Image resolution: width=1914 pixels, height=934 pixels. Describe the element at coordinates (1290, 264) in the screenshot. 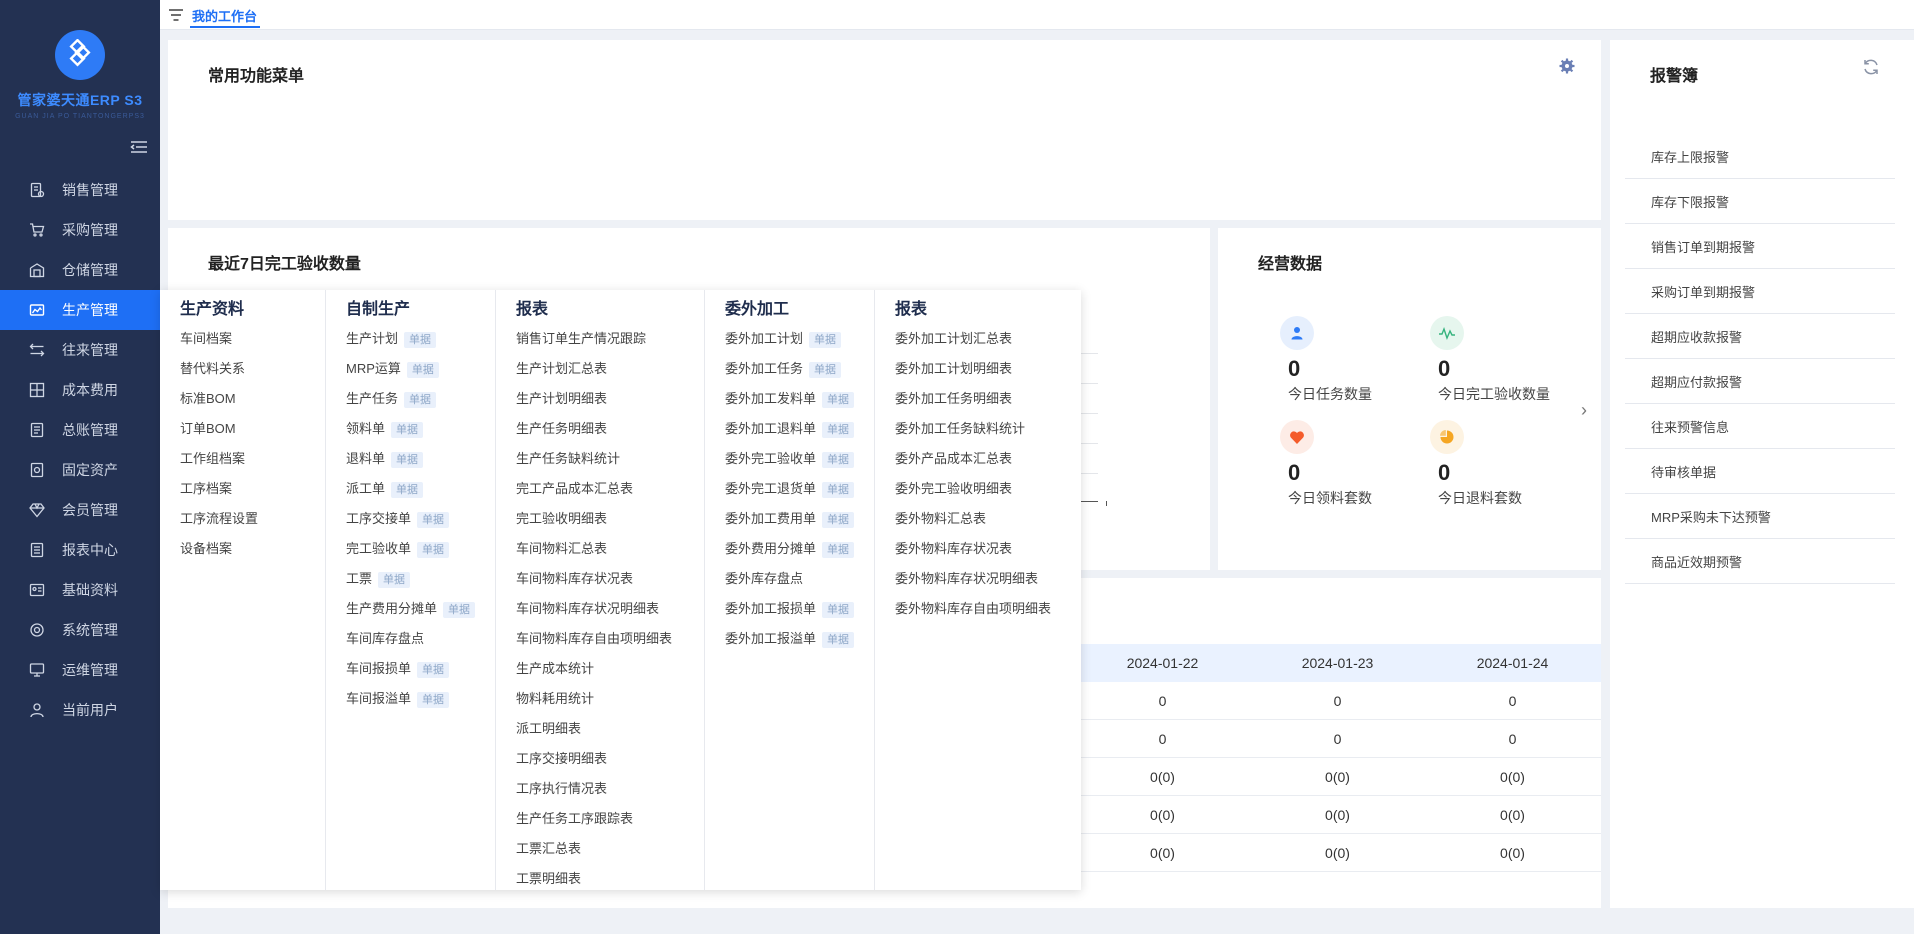

I see `business-data-title: 经营数据` at that location.